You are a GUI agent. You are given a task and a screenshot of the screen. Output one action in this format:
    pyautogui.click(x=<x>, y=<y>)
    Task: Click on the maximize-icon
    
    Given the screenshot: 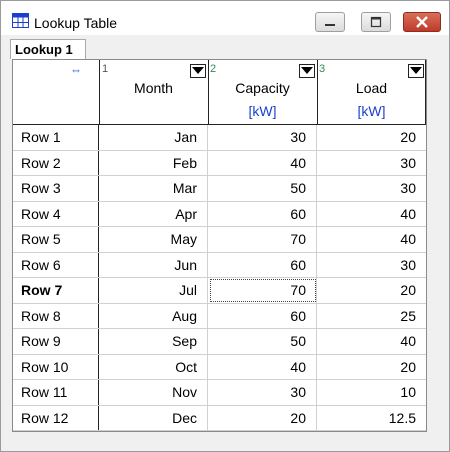 What is the action you would take?
    pyautogui.click(x=376, y=22)
    